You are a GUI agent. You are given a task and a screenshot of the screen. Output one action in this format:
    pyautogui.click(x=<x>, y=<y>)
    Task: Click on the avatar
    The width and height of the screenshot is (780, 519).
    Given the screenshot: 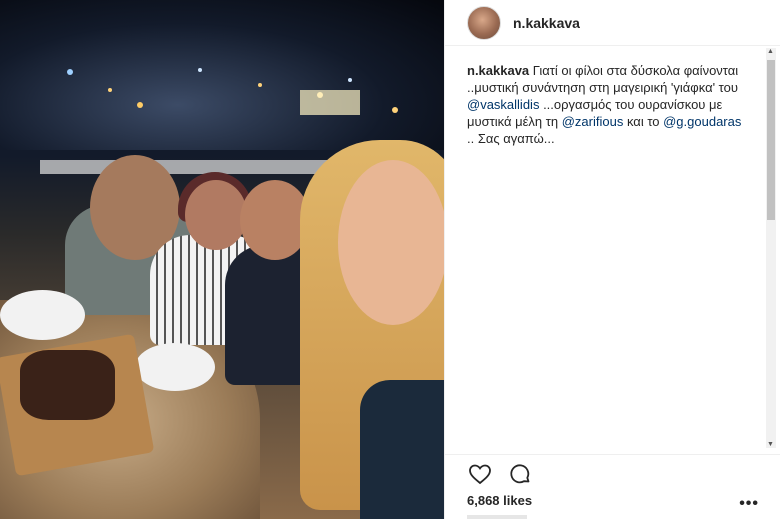 What is the action you would take?
    pyautogui.click(x=484, y=22)
    